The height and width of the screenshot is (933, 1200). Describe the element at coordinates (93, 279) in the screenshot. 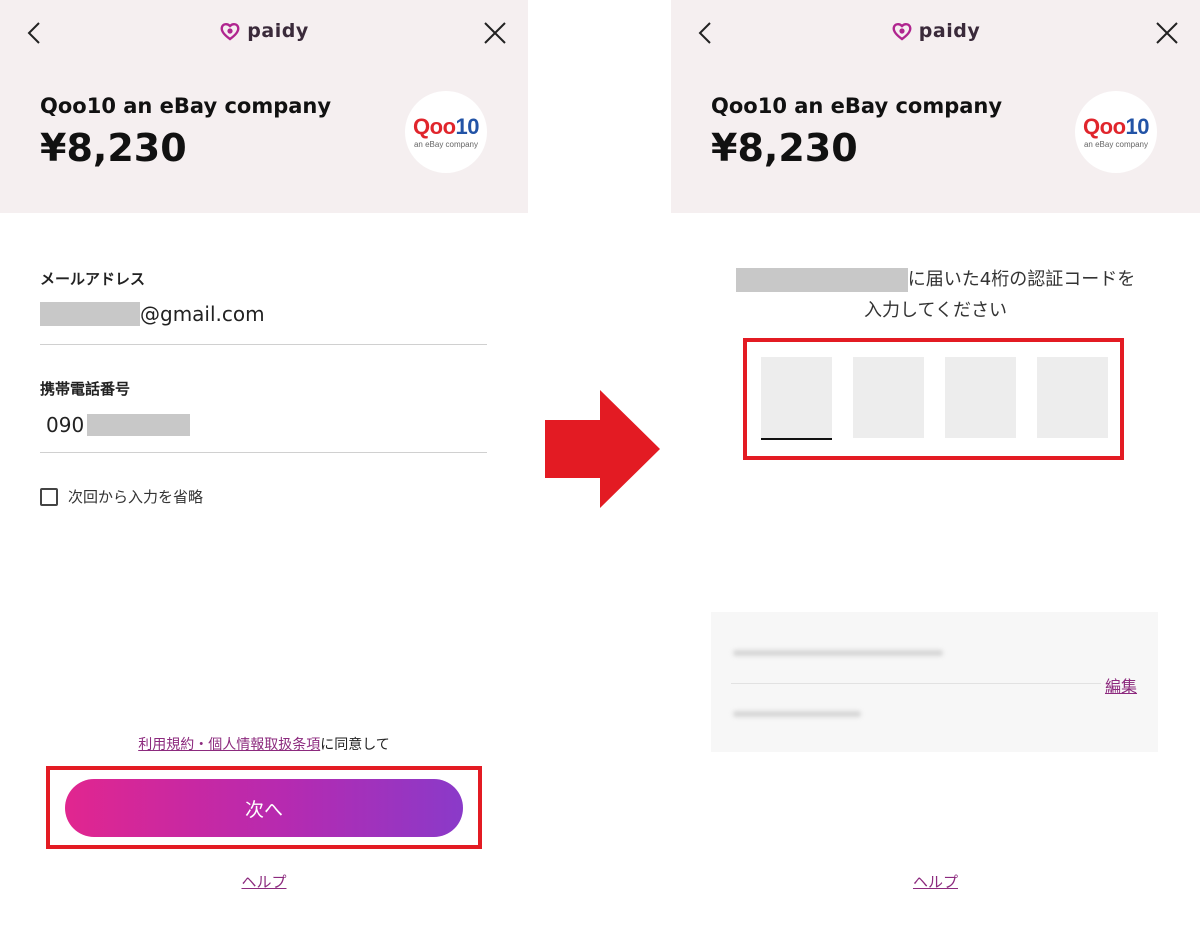

I see `email-label: メールアドレス` at that location.